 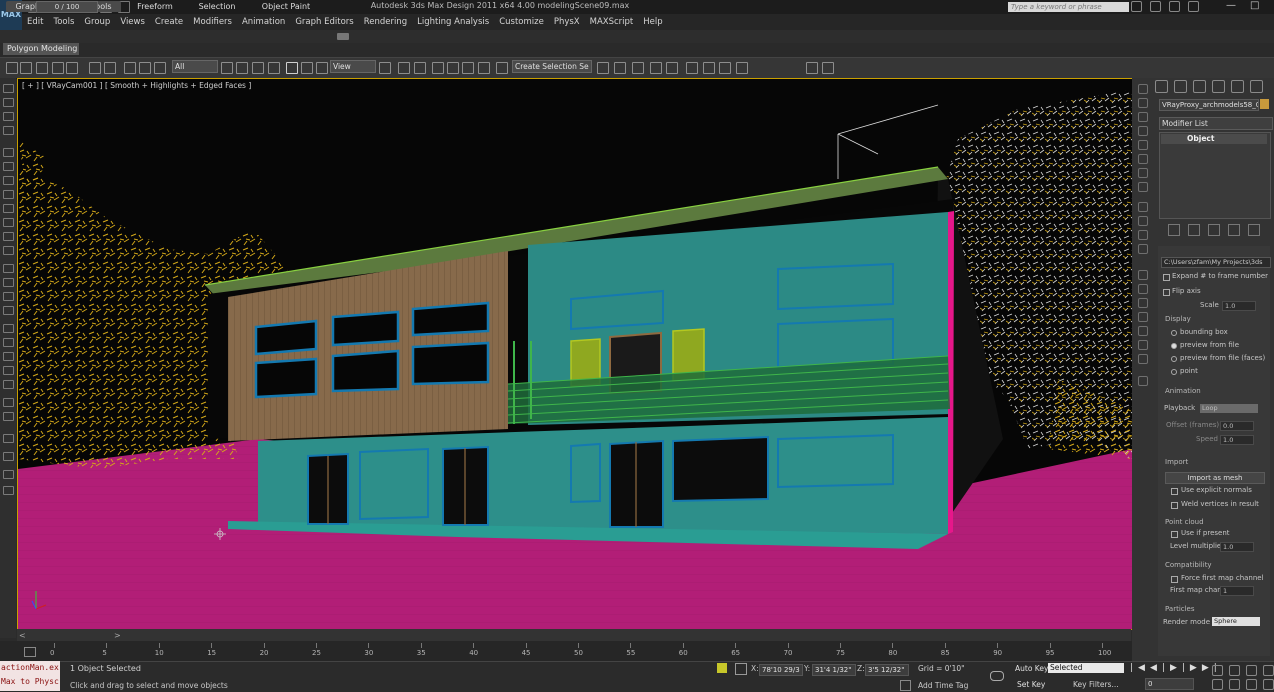 I want to click on graphite-modeling-icon, so click(x=656, y=68).